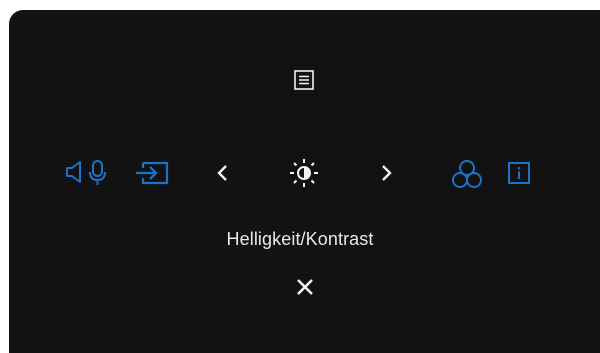 The width and height of the screenshot is (600, 353). I want to click on close-icon, so click(305, 287).